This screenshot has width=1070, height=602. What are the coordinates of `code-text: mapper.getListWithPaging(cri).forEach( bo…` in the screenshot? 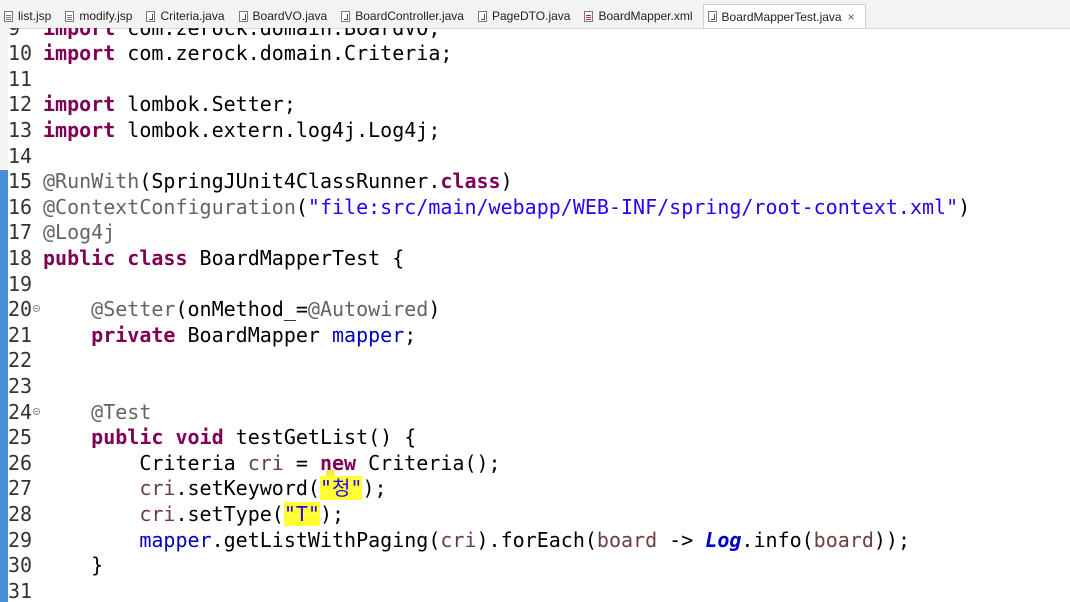 It's located at (476, 541).